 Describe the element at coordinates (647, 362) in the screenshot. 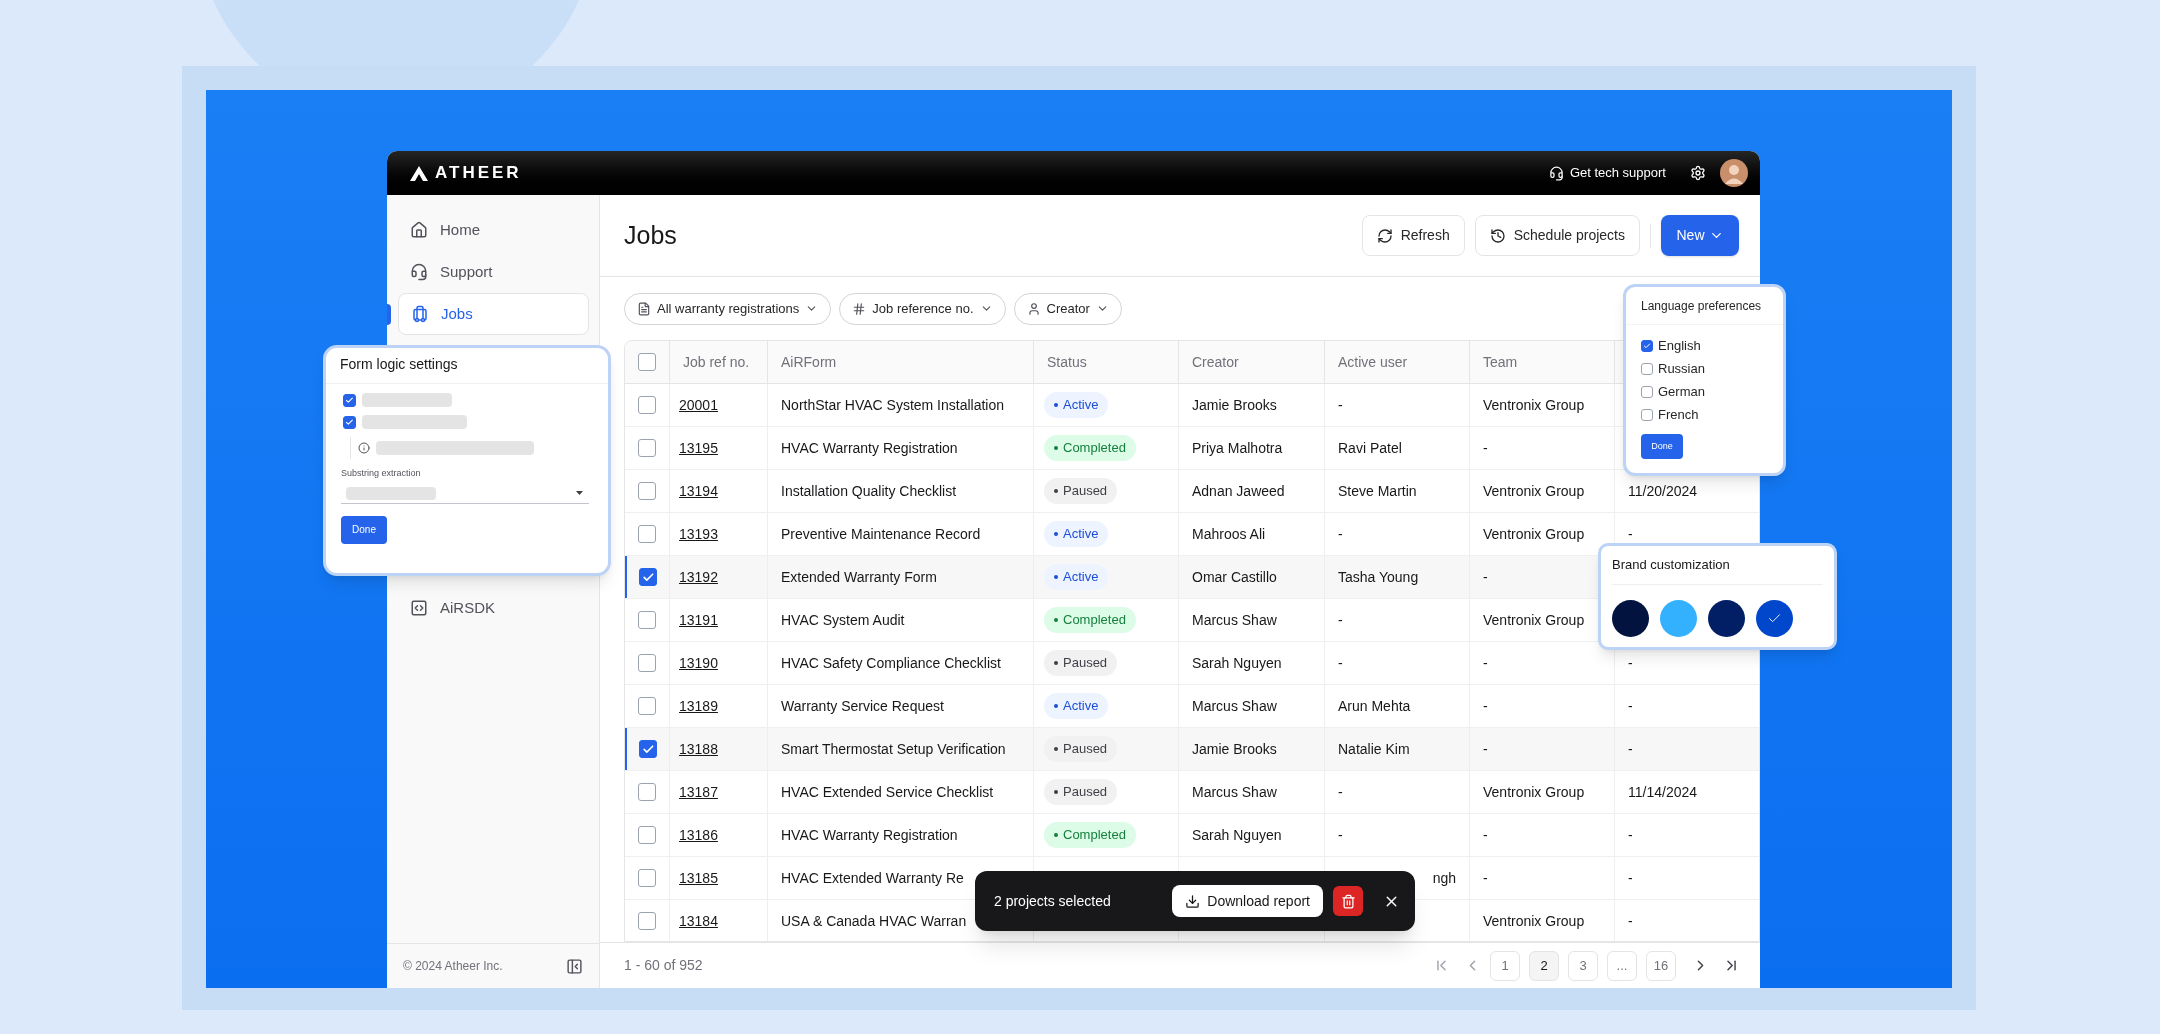

I see `select-all-checkbox` at that location.